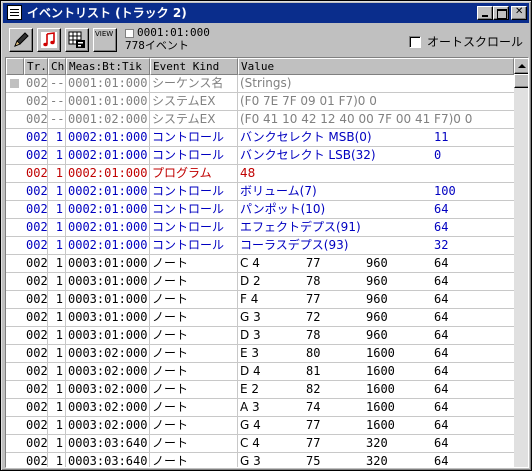  What do you see at coordinates (475, 42) in the screenshot?
I see `autoscroll-label: オートスクロール` at bounding box center [475, 42].